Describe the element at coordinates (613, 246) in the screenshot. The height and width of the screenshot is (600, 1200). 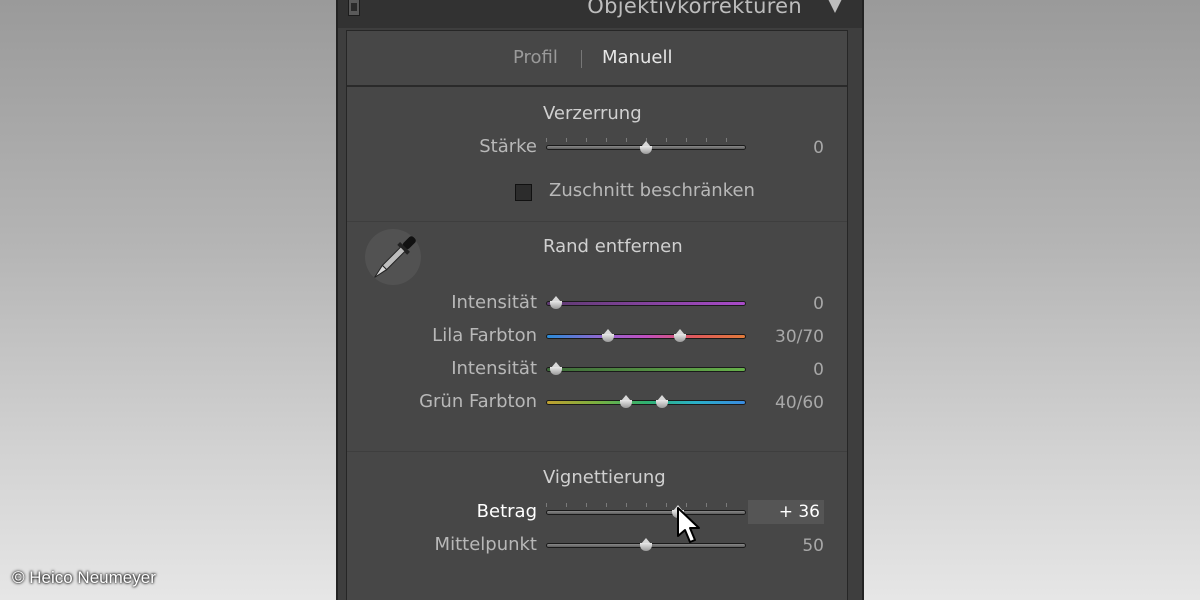
I see `section-title-rand-entfernen: Rand entfernen` at that location.